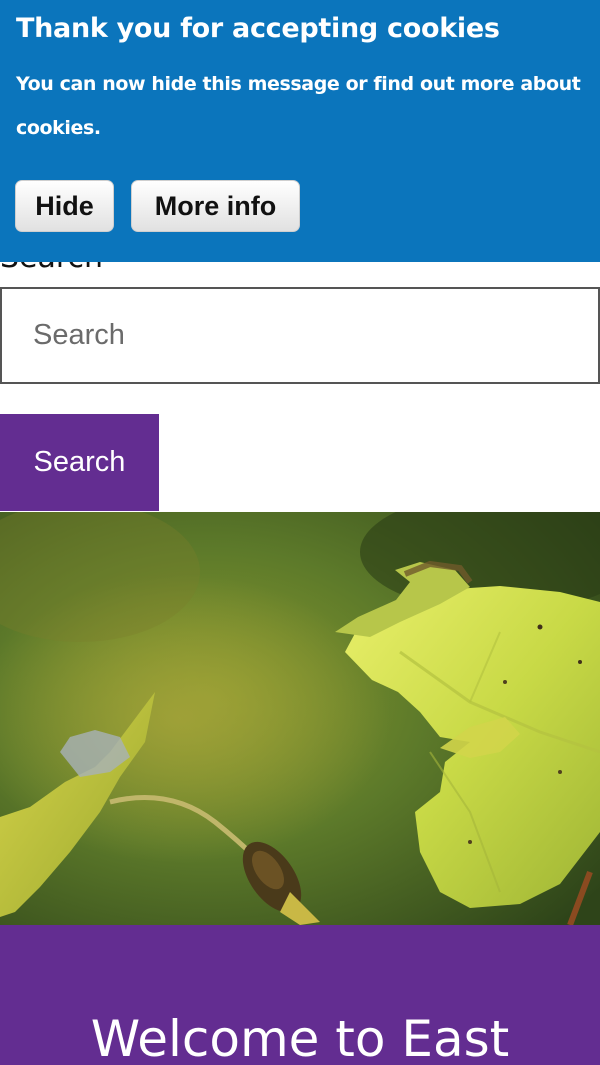  Describe the element at coordinates (64, 206) in the screenshot. I see `hide-cookie-banner-button: Hide` at that location.